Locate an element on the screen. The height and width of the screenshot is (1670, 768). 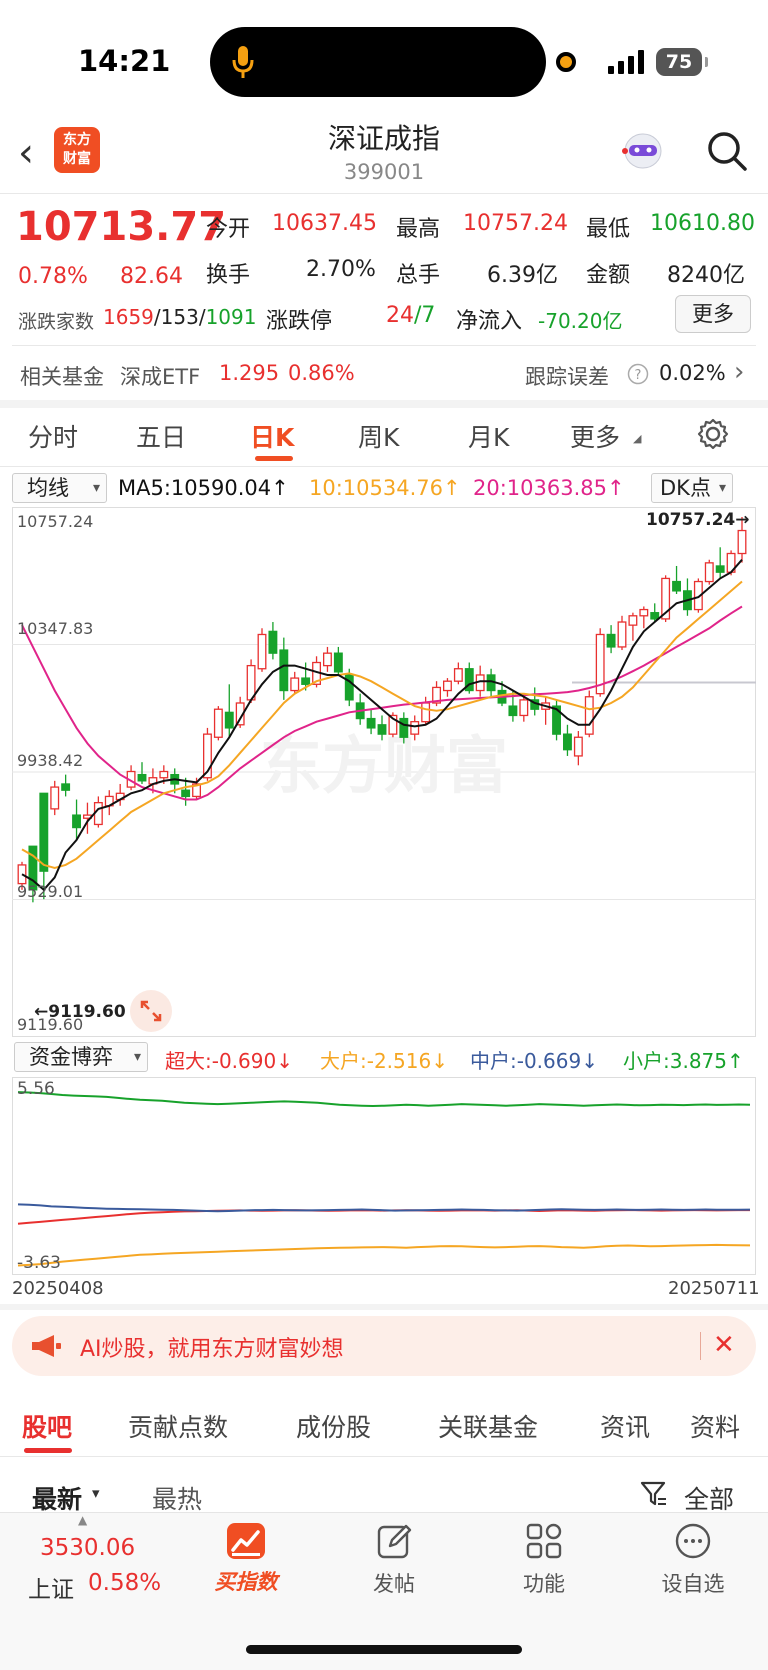
axis-label-top: 10757.24 is located at coordinates (55, 521).